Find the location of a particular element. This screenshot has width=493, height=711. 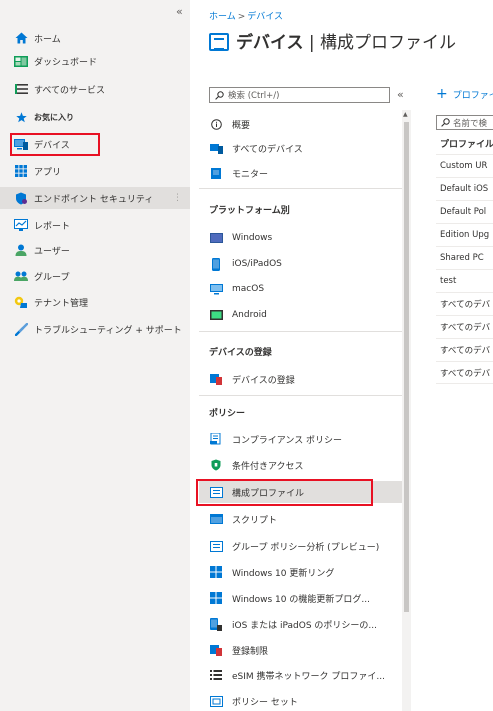

esim-icon is located at coordinates (216, 675).